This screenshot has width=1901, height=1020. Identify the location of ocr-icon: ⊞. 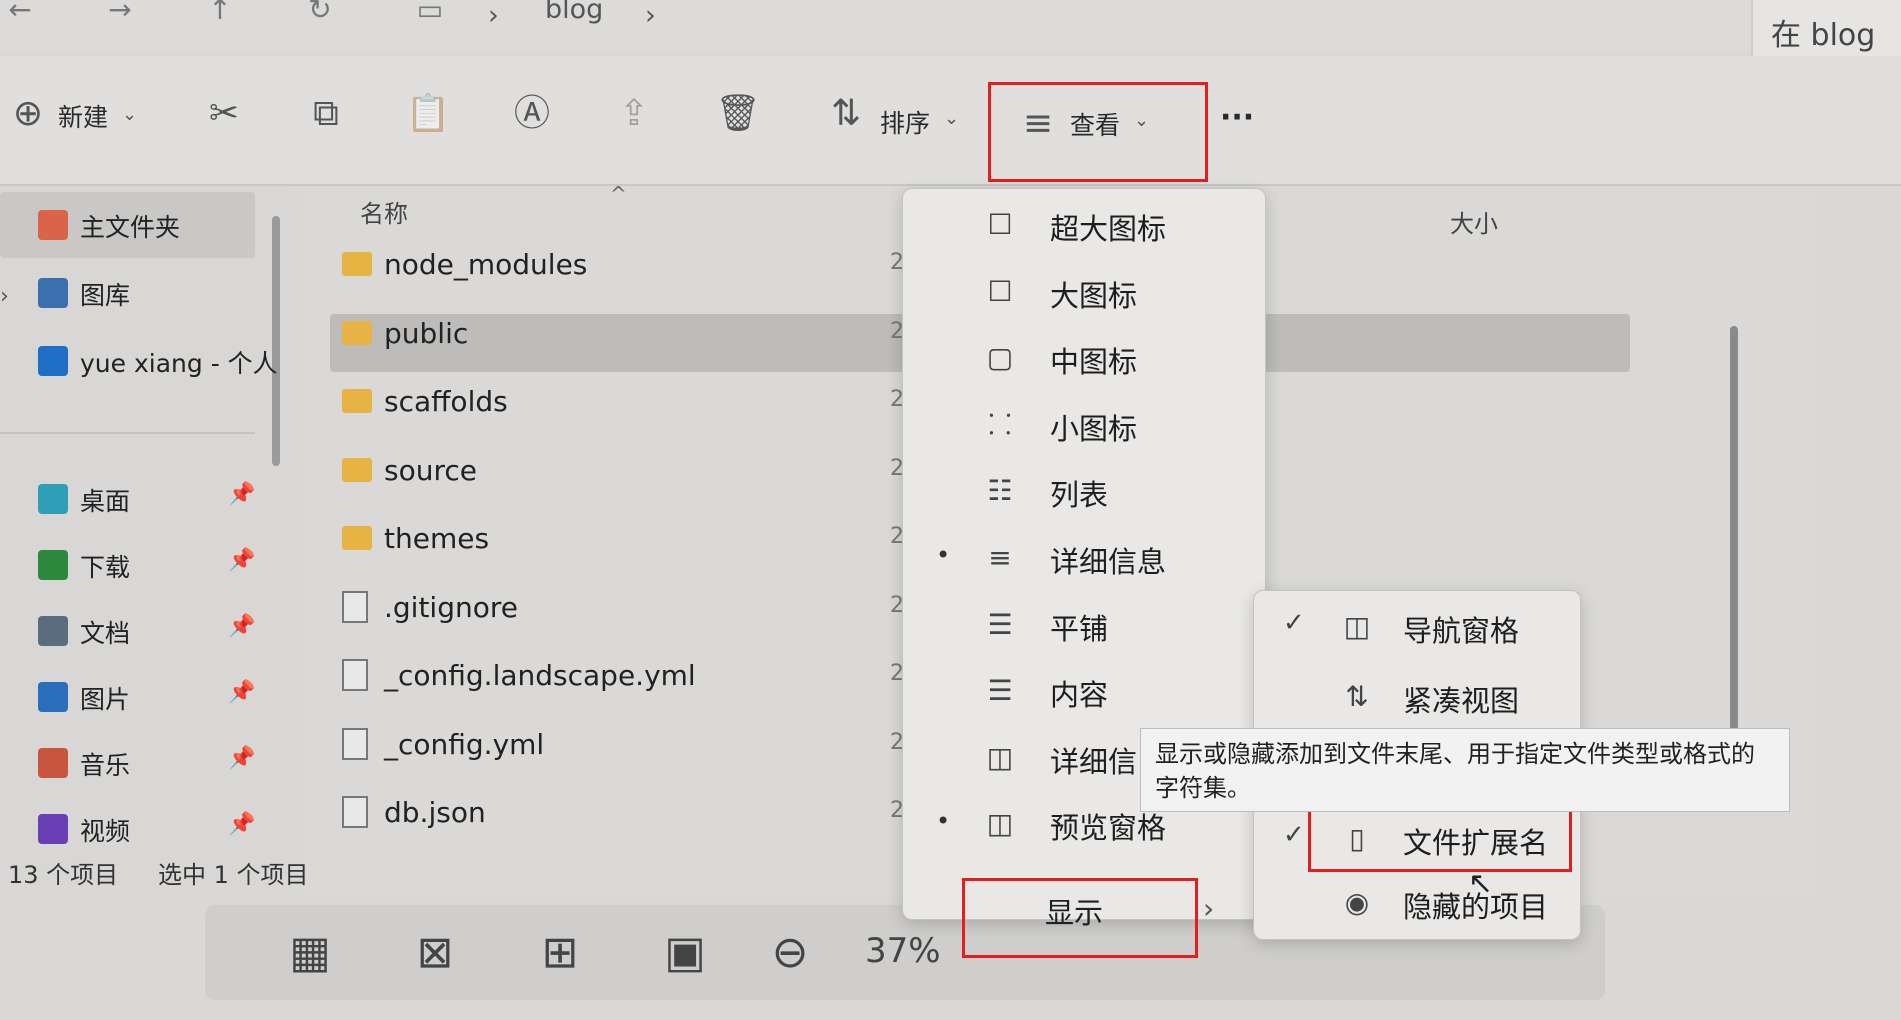
(560, 953).